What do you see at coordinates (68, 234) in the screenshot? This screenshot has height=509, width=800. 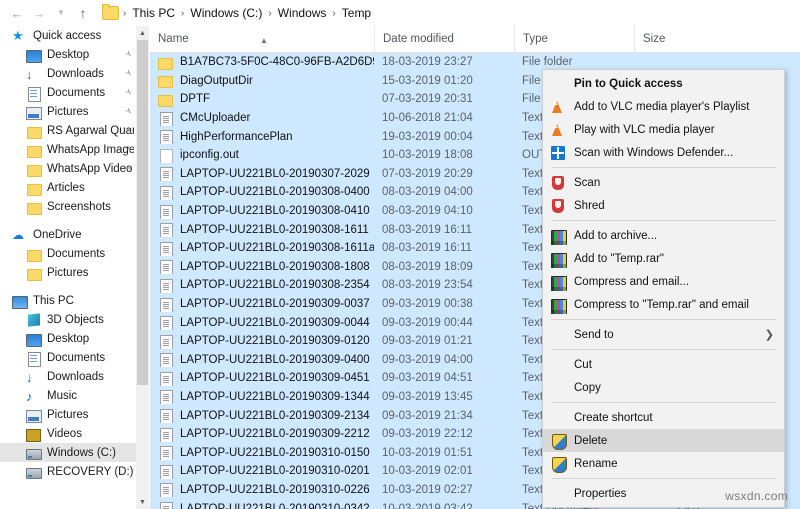 I see `sidebar-item-onedrive: ☁ OneDrive` at bounding box center [68, 234].